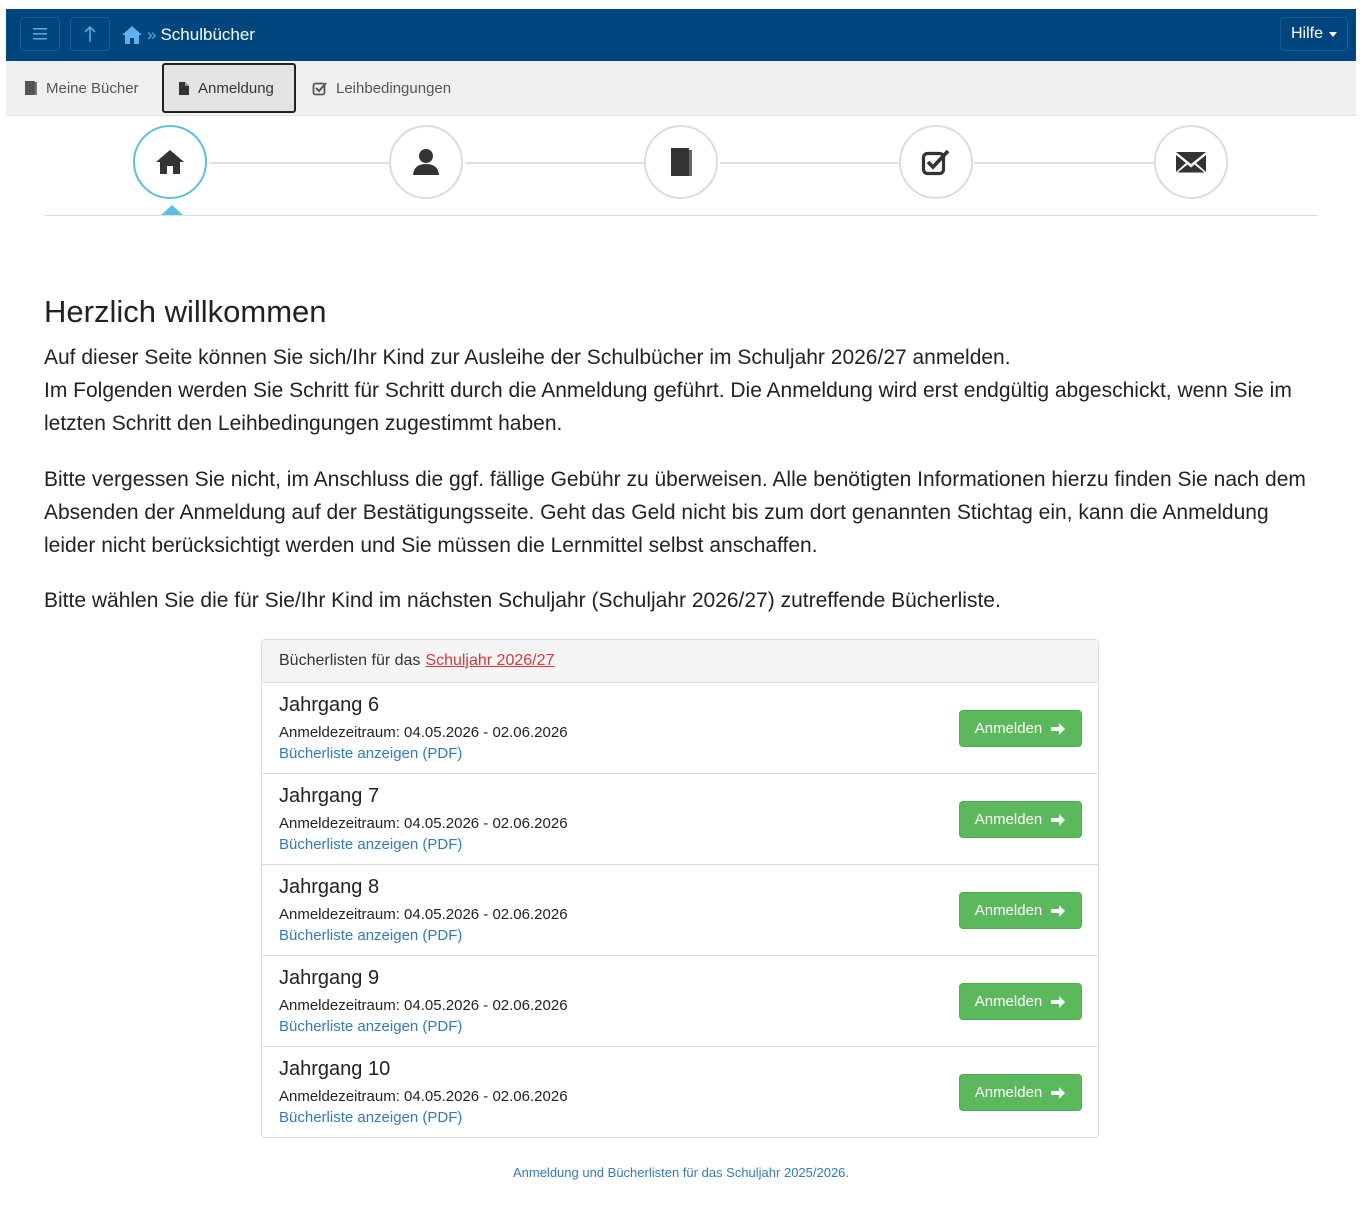  Describe the element at coordinates (1306, 33) in the screenshot. I see `help-label: Hilfe` at that location.